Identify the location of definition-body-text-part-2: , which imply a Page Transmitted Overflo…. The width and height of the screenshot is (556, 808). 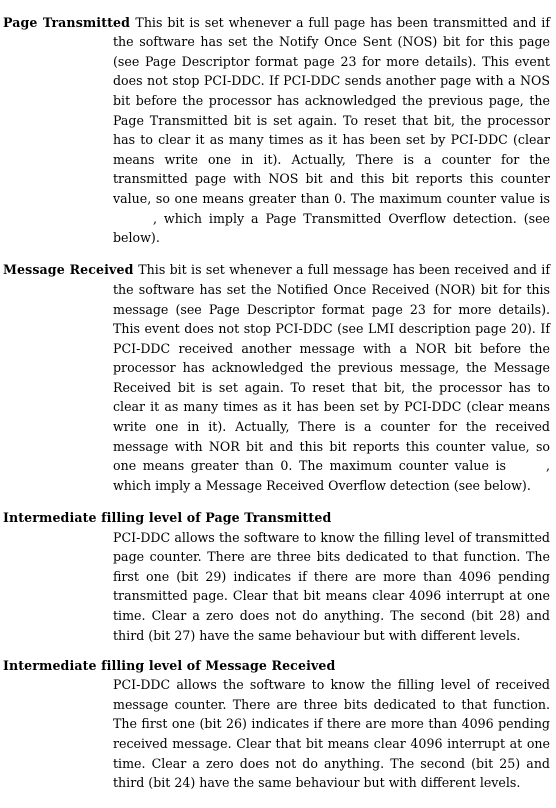
(331, 228).